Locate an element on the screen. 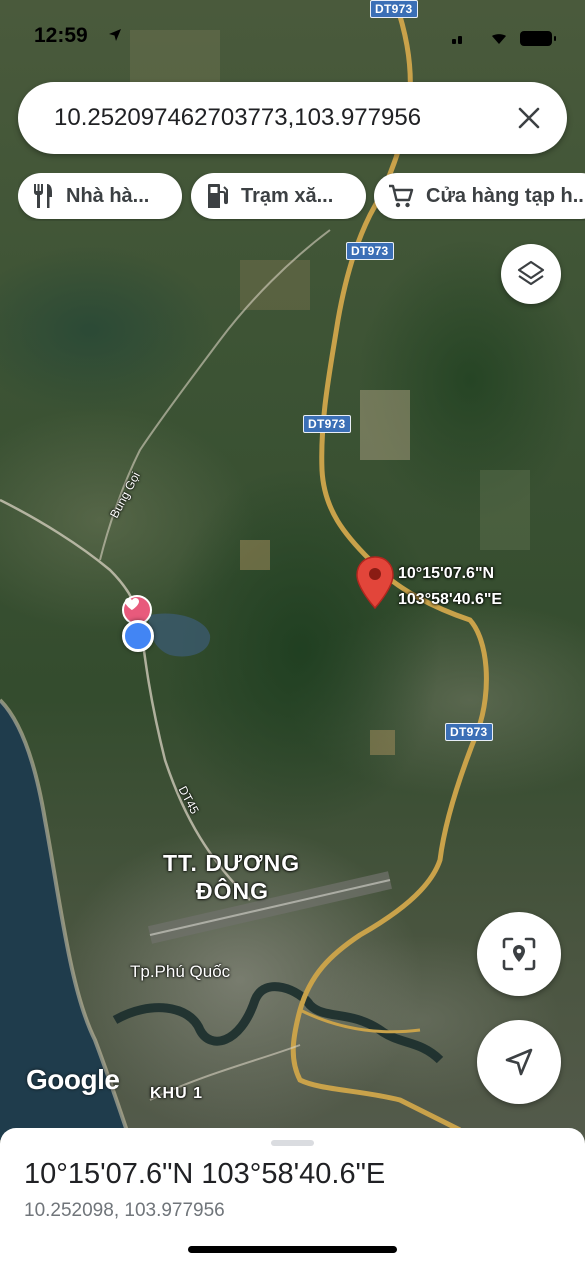 The height and width of the screenshot is (1266, 585). navigation-arrow-icon is located at coordinates (519, 1062).